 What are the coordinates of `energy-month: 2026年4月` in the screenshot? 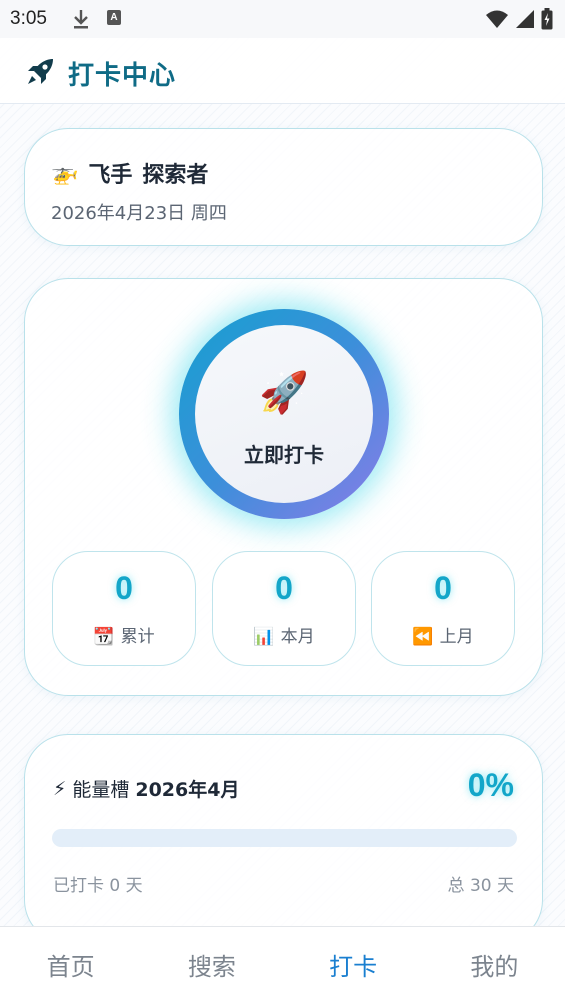 It's located at (187, 790).